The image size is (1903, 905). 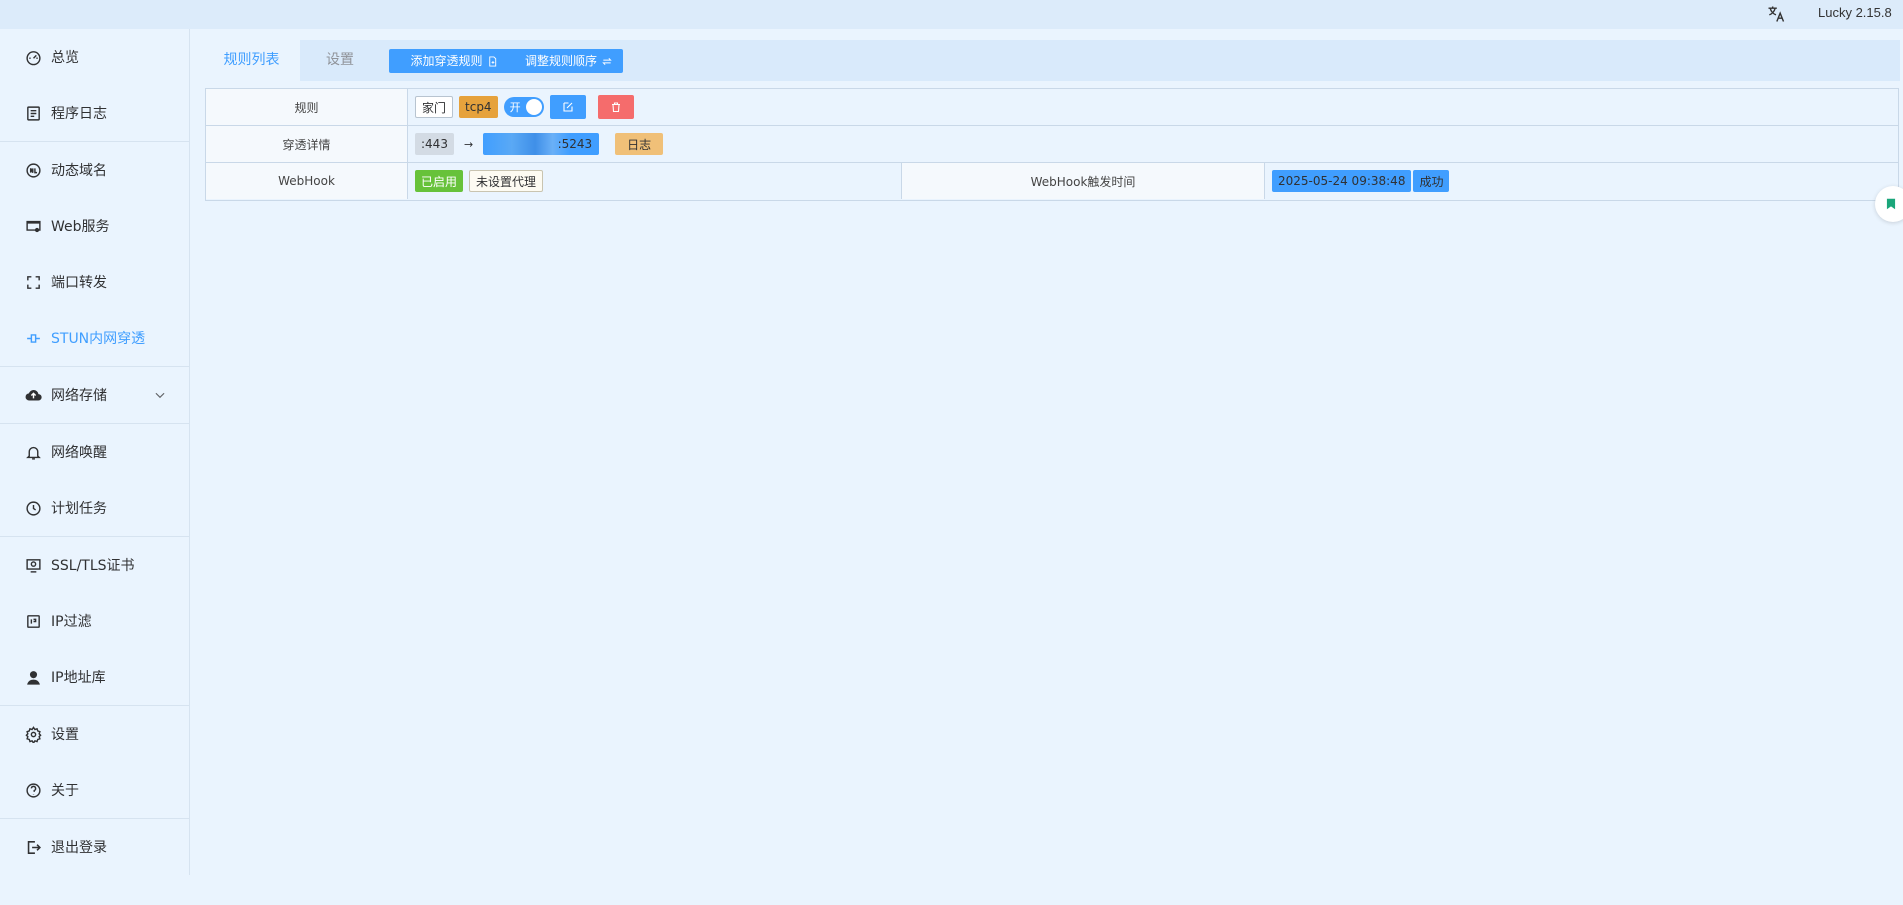 I want to click on sidebar-item-ip-filter: IP过滤, so click(x=94, y=621).